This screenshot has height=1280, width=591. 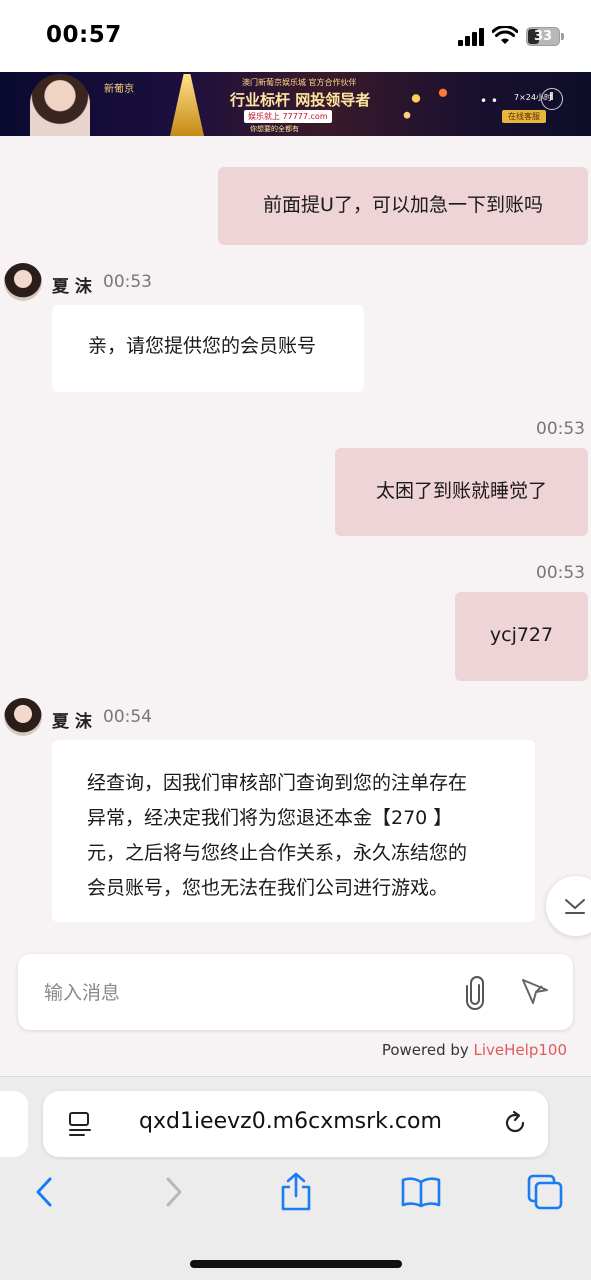 I want to click on battery-level: 33, so click(x=543, y=36).